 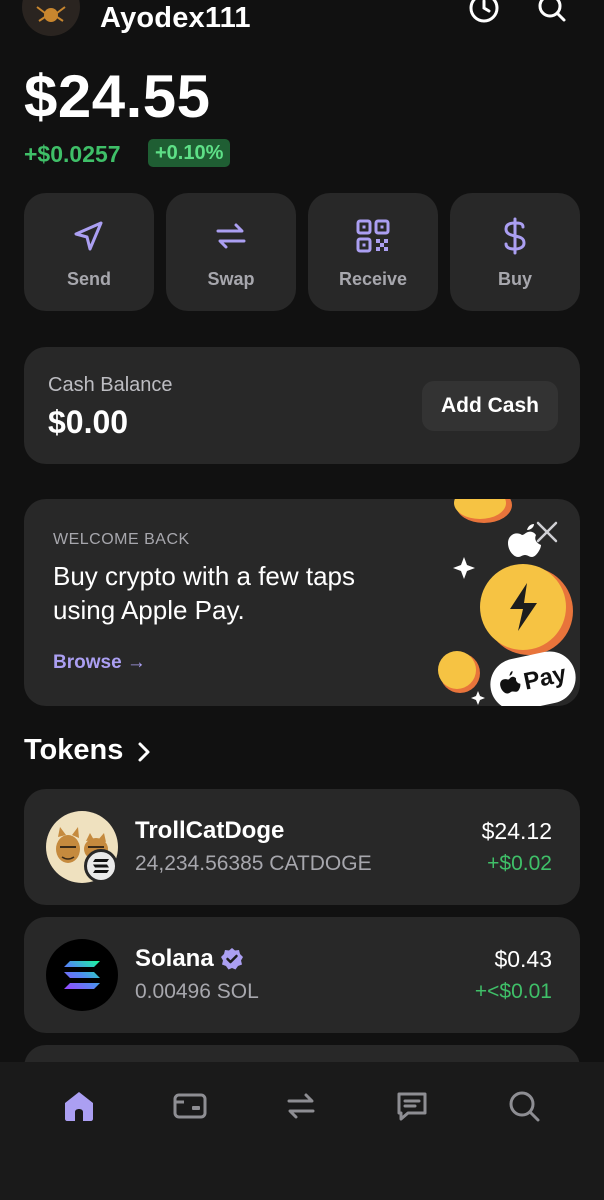 I want to click on chevron-right-icon, so click(x=144, y=752).